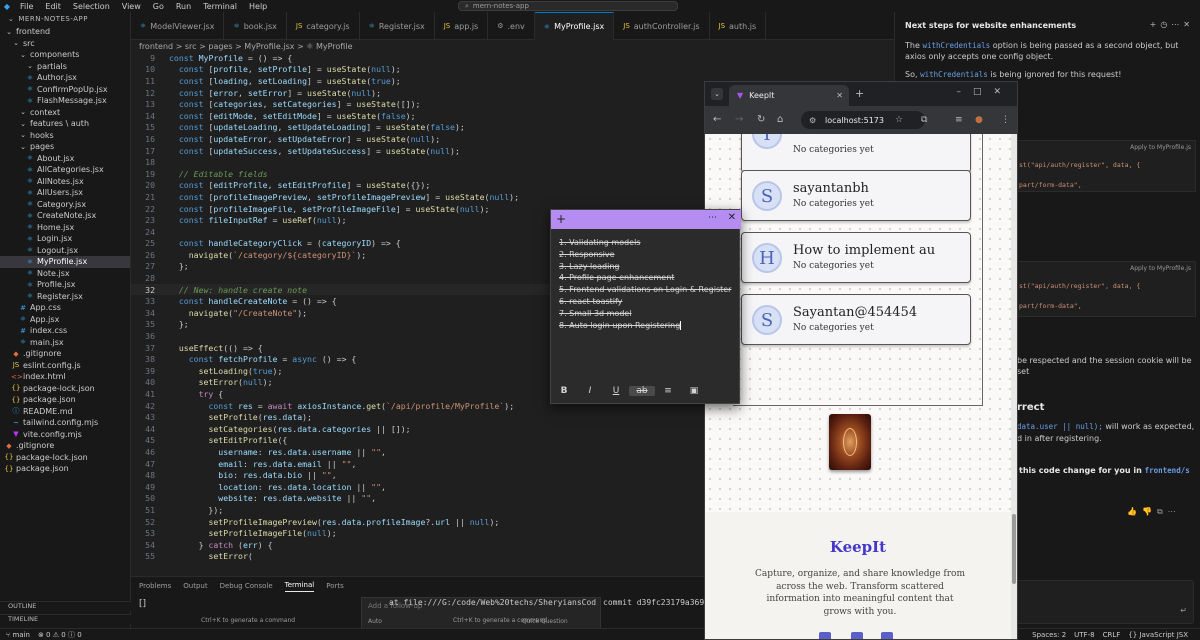 The height and width of the screenshot is (640, 1200). I want to click on branch-indicator: ⑂ main, so click(18, 635).